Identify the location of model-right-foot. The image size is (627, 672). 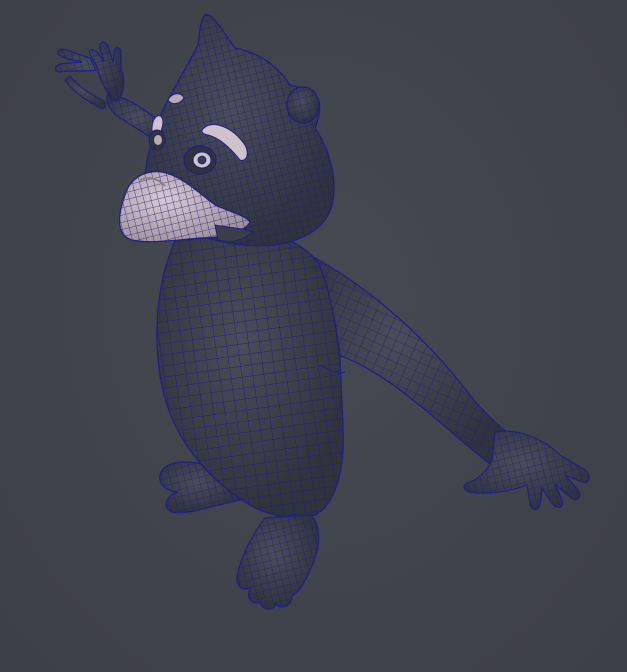
(278, 562).